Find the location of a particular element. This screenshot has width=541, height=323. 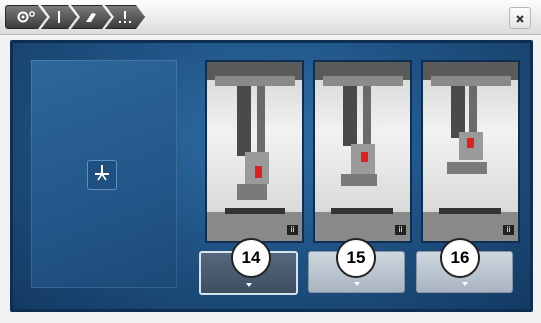

breadcrumb is located at coordinates (72, 17).